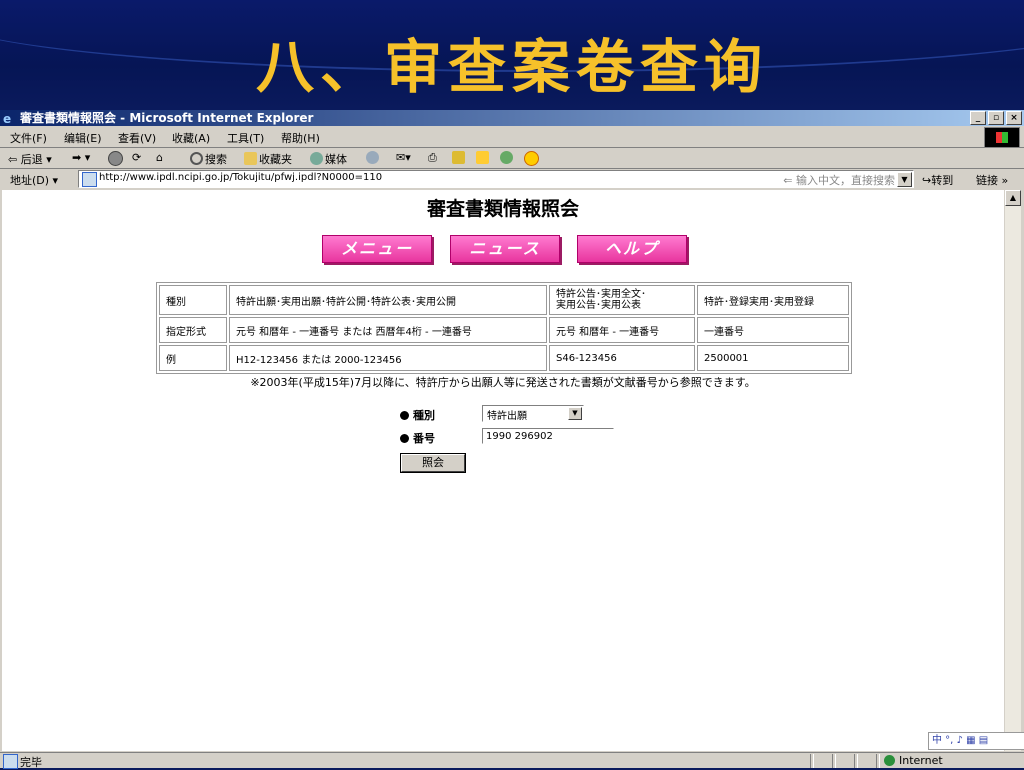 The width and height of the screenshot is (1024, 770). Describe the element at coordinates (773, 300) in the screenshot. I see `table-cell: 特許･登録実用･実用登録` at that location.